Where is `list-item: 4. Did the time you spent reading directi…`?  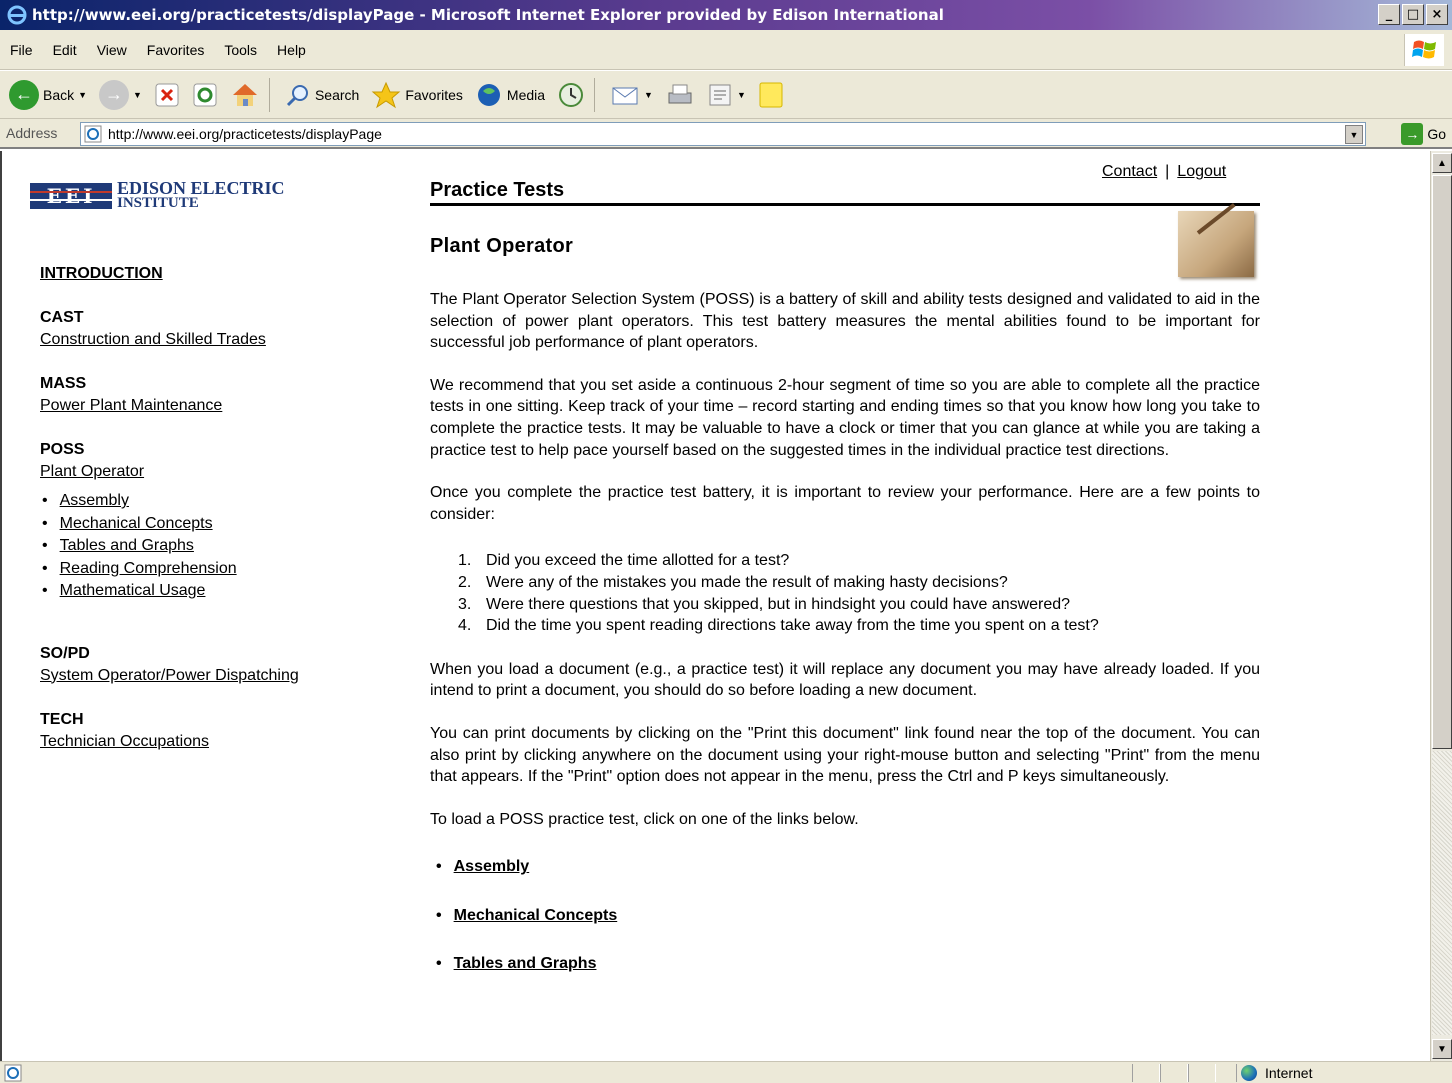 list-item: 4. Did the time you spent reading directi… is located at coordinates (859, 626).